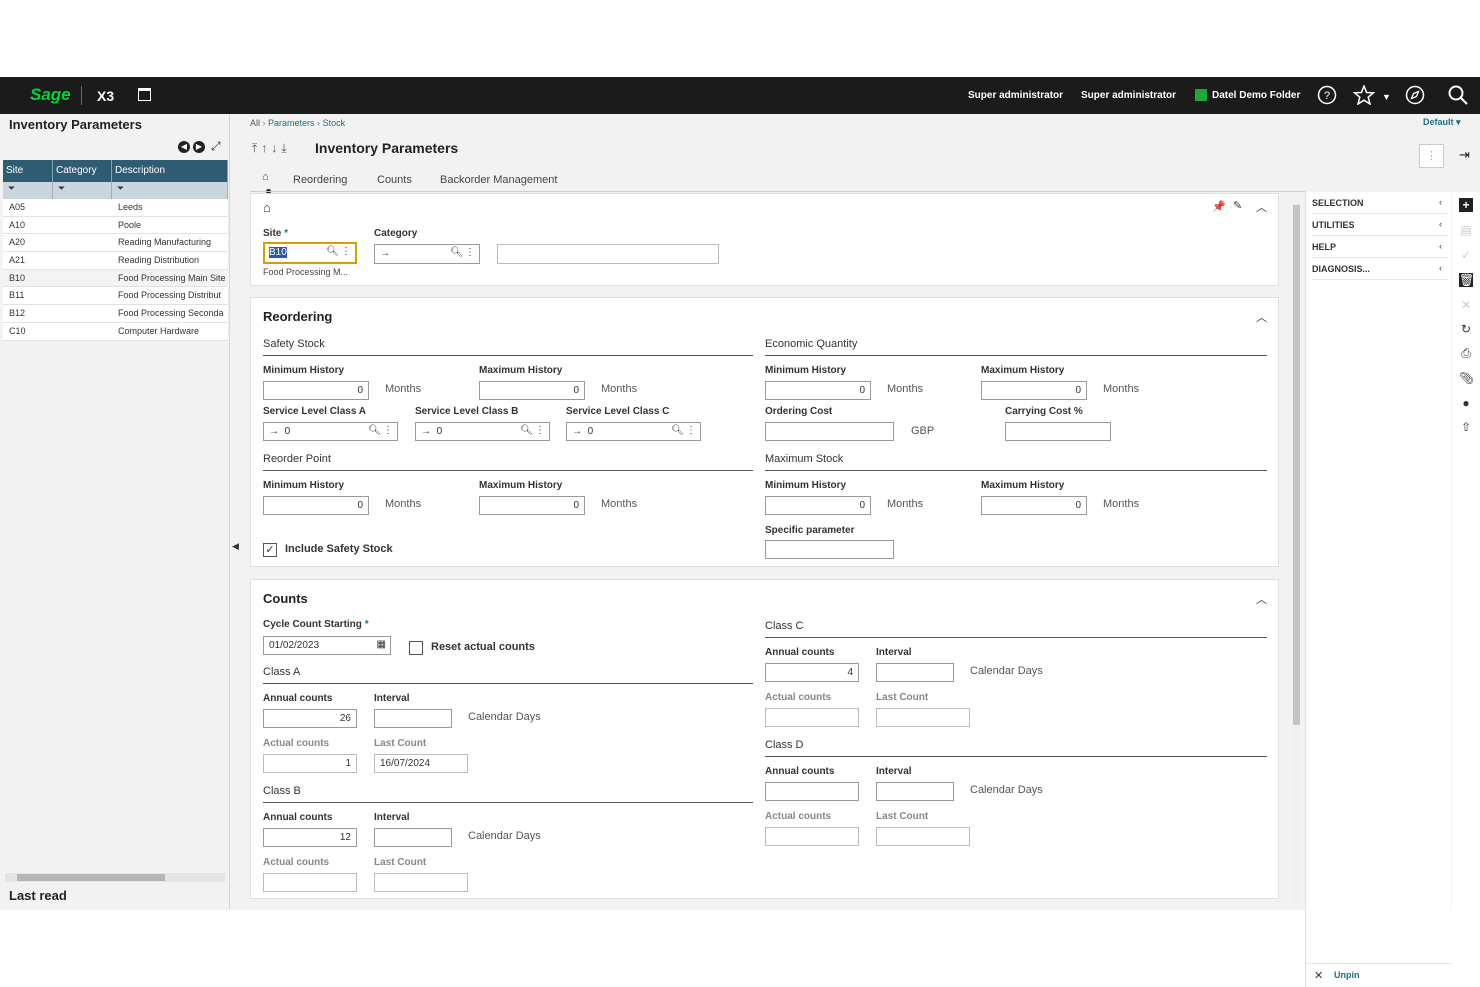 Image resolution: width=1480 pixels, height=987 pixels. What do you see at coordinates (265, 177) in the screenshot?
I see `home-tab-icon: ⌂` at bounding box center [265, 177].